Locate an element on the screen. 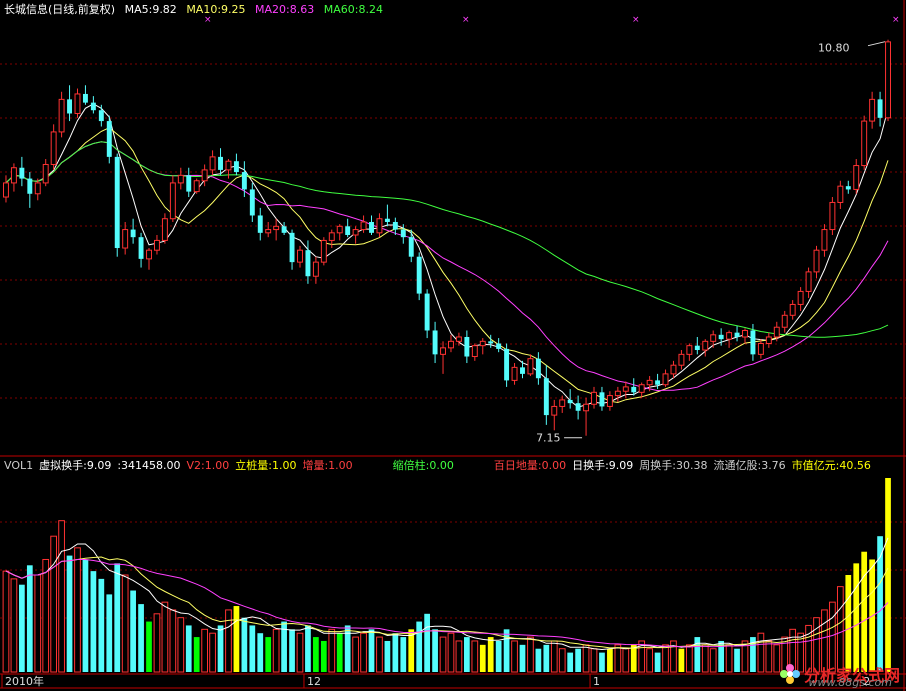  volume-header-item: 百日地量:0.00 is located at coordinates (530, 465).